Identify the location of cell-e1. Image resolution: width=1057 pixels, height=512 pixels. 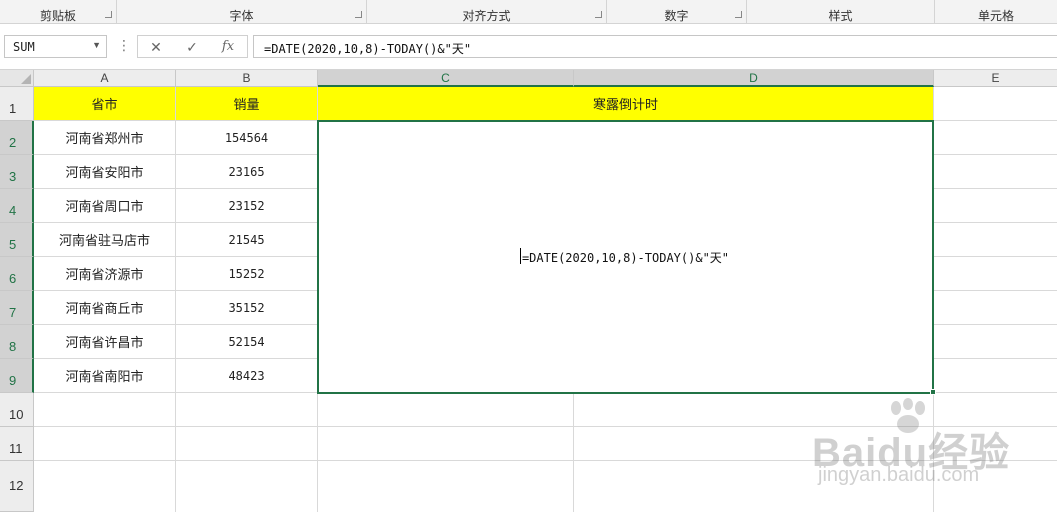
(995, 104).